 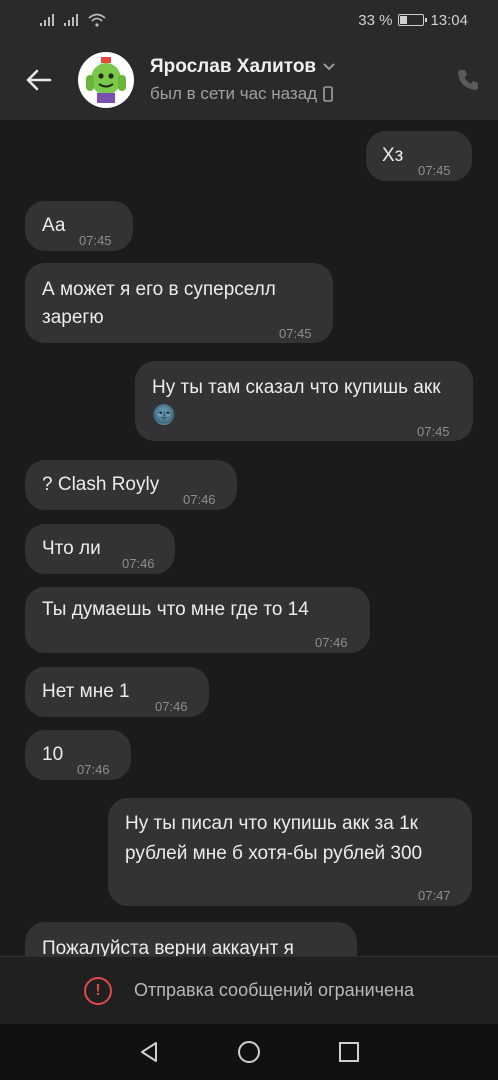 What do you see at coordinates (449, 20) in the screenshot?
I see `clock: 13:04` at bounding box center [449, 20].